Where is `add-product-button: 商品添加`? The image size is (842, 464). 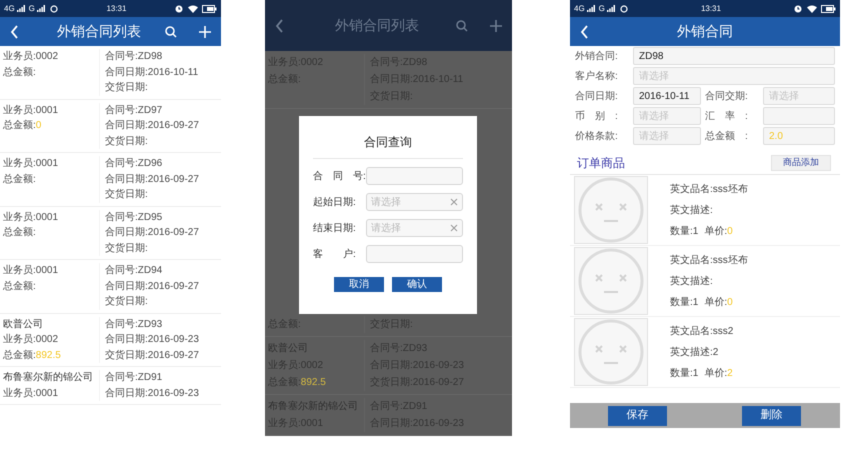 add-product-button: 商品添加 is located at coordinates (801, 162).